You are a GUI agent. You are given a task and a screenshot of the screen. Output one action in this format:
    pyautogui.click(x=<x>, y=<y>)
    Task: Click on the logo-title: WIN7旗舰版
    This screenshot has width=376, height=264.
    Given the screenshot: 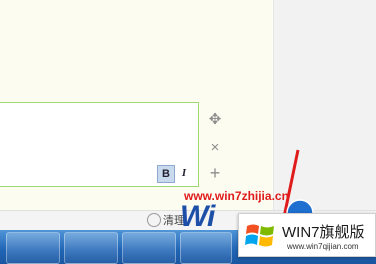 What is the action you would take?
    pyautogui.click(x=323, y=232)
    